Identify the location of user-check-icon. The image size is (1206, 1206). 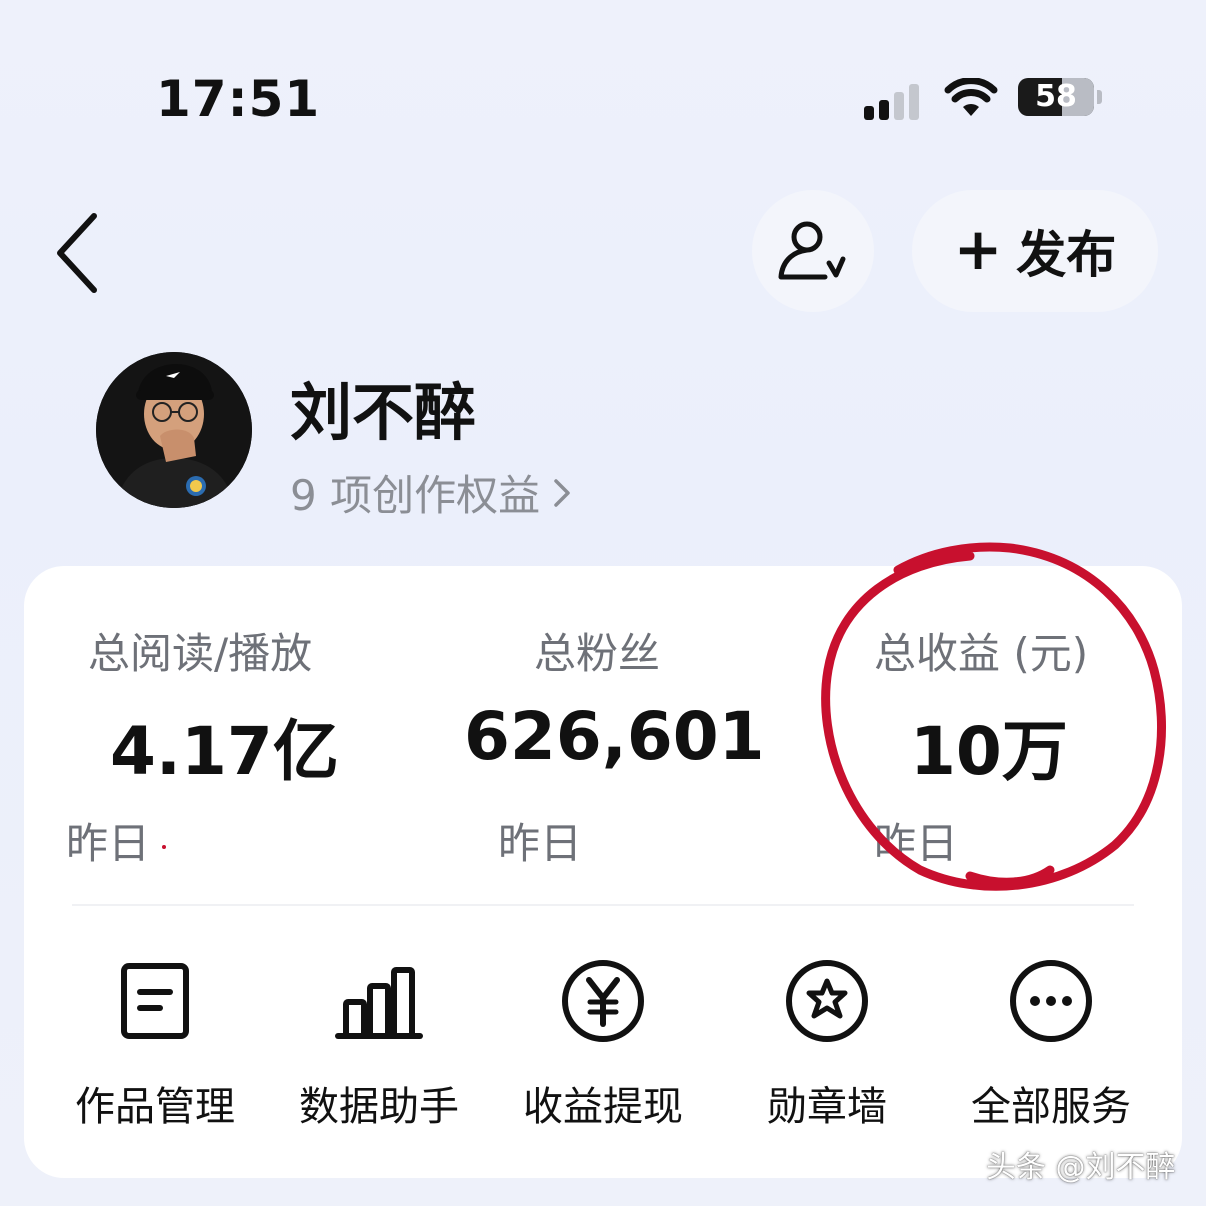
(812, 250).